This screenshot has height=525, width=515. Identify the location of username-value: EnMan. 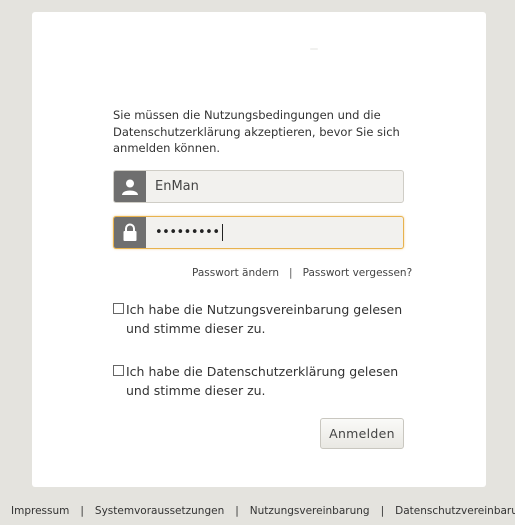
(274, 186).